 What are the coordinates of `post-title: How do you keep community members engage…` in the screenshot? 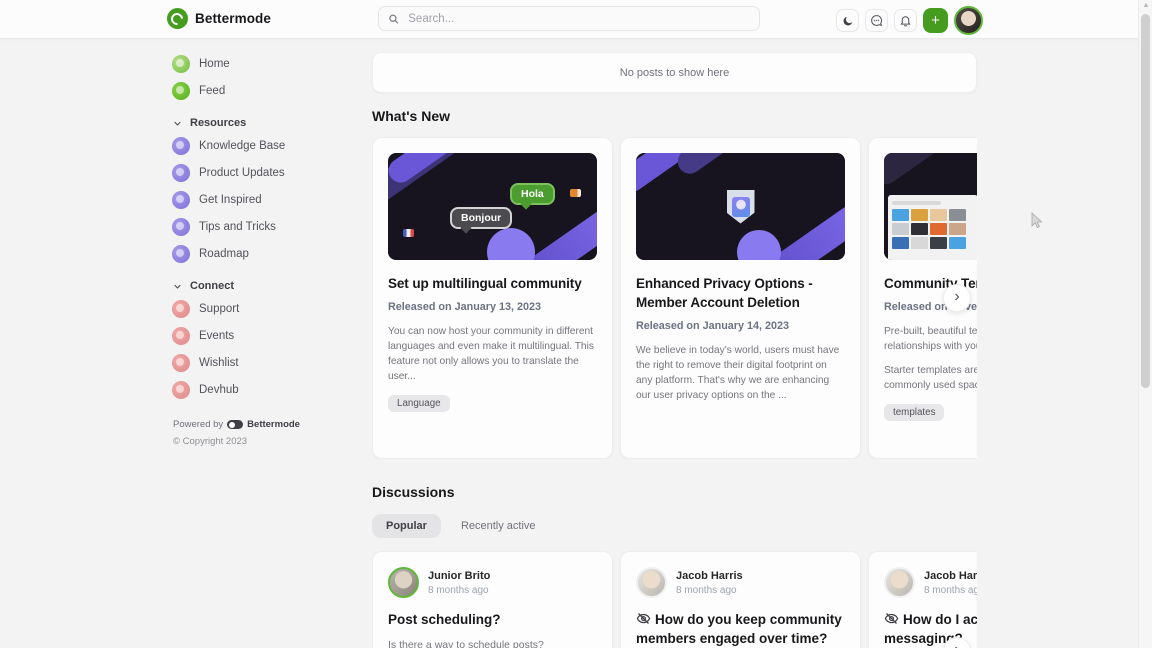 It's located at (740, 629).